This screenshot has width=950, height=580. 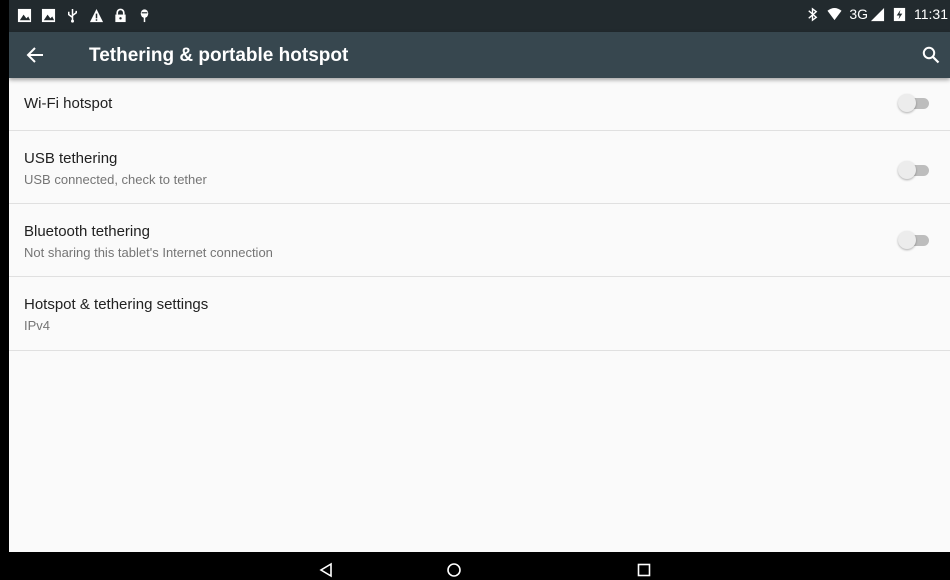 I want to click on debug-icon, so click(x=144, y=15).